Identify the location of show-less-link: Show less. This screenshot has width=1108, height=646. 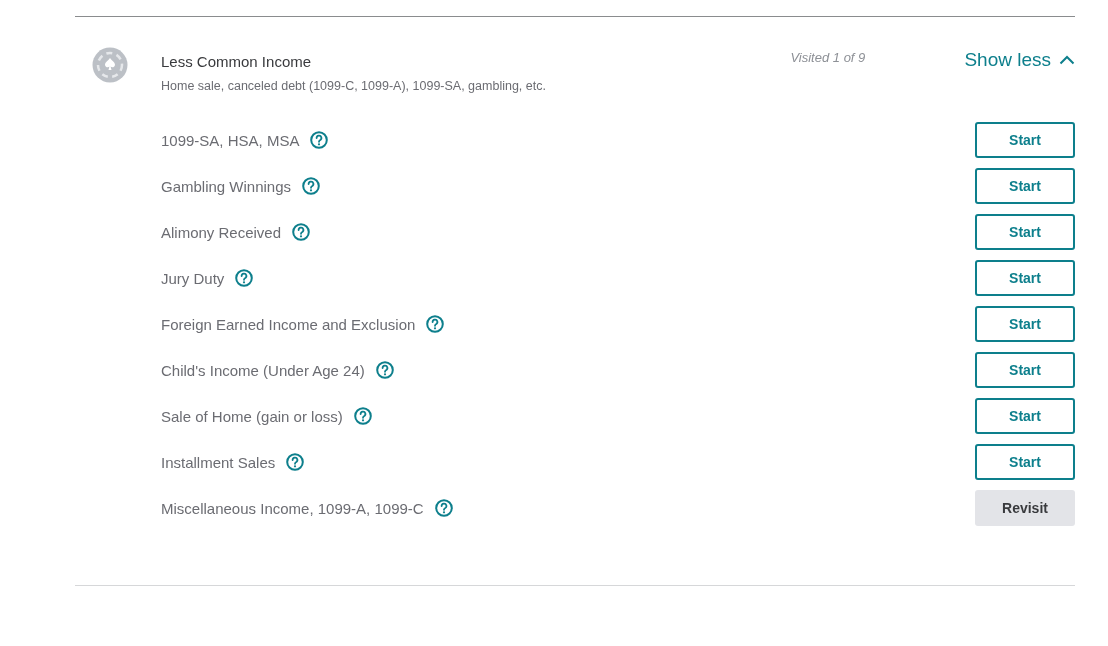
(1019, 59).